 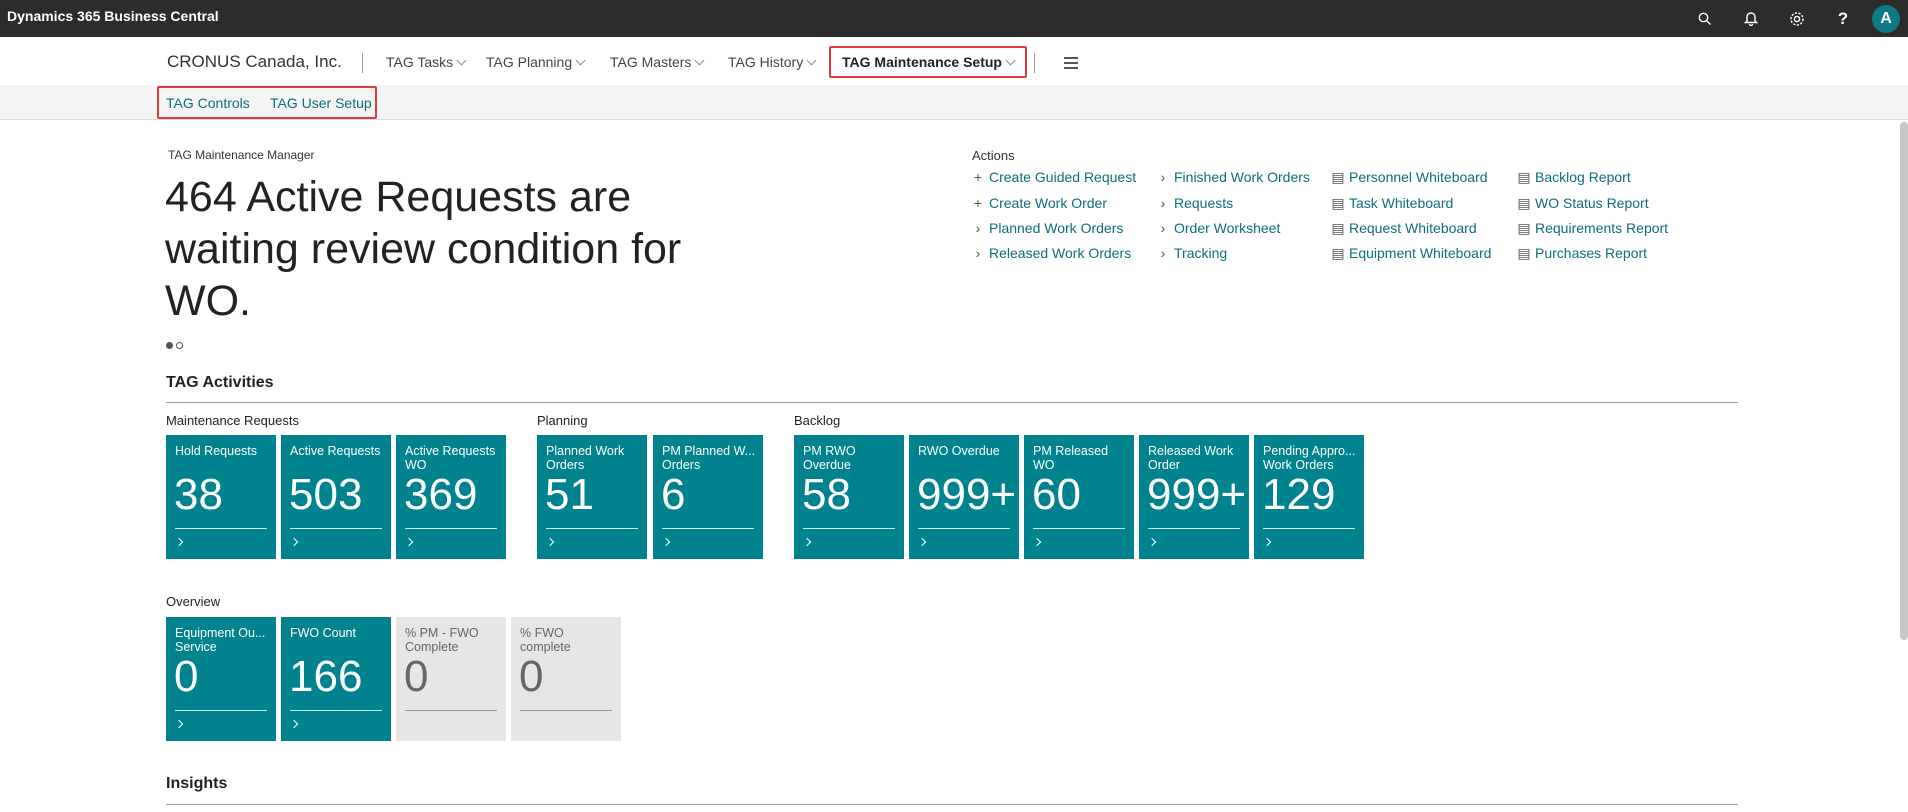 I want to click on action-task-whiteboard: ▤ Task Whiteboard, so click(x=1392, y=203).